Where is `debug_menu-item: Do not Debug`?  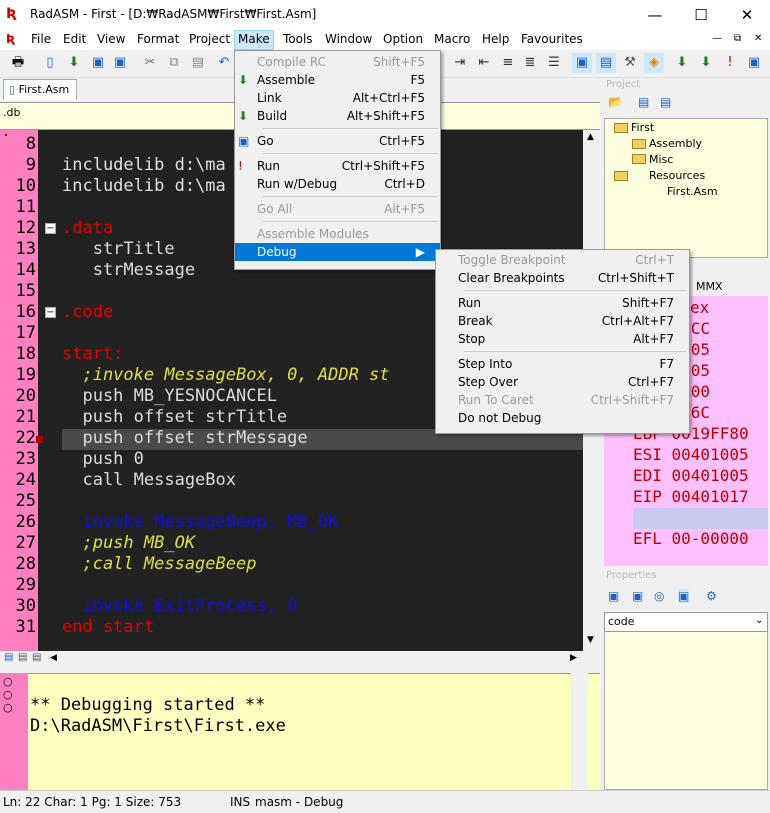 debug_menu-item: Do not Debug is located at coordinates (562, 418).